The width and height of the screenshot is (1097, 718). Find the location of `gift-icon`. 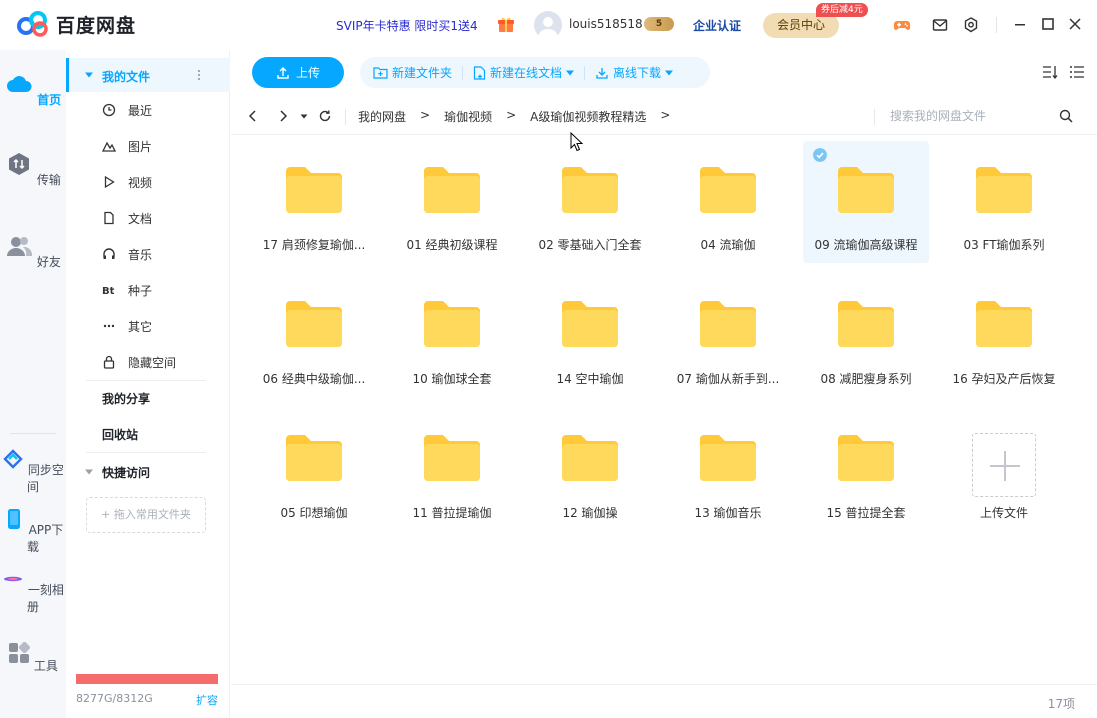

gift-icon is located at coordinates (506, 24).